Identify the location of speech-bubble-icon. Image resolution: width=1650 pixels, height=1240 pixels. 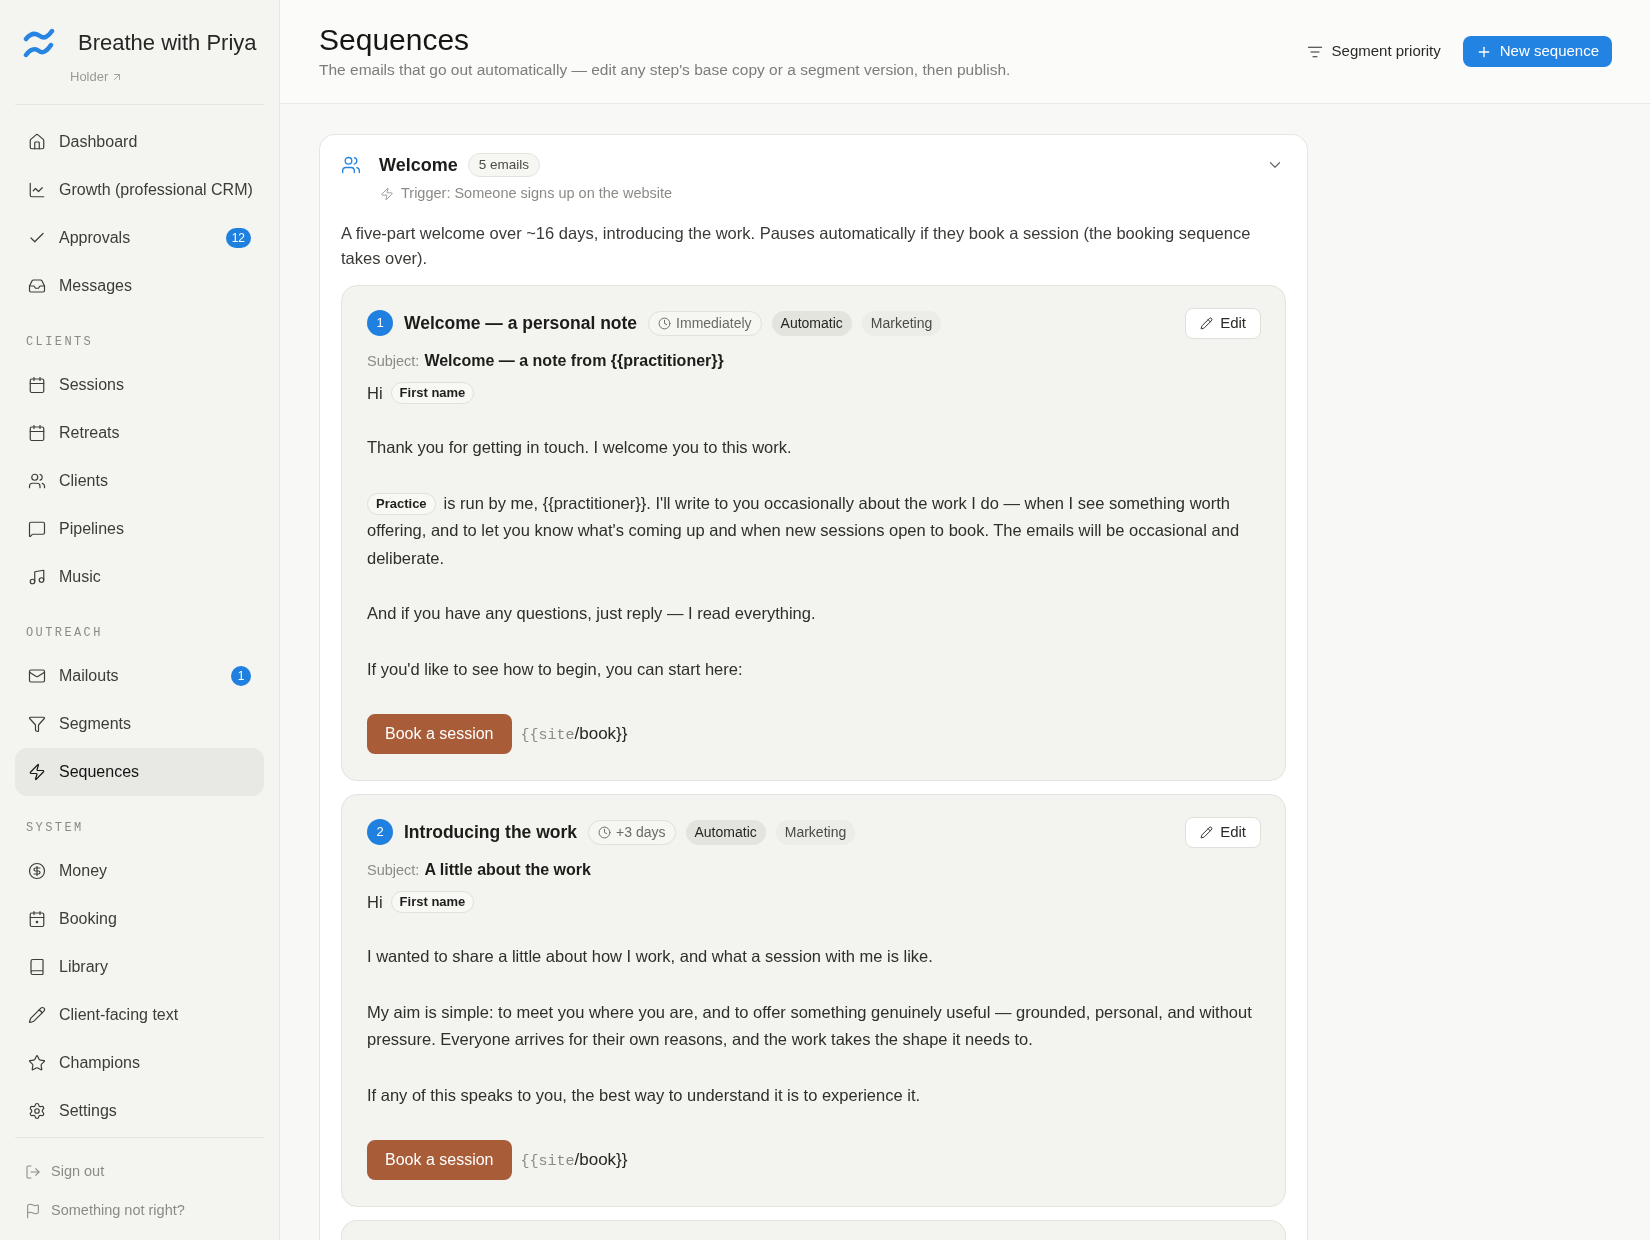
(37, 529).